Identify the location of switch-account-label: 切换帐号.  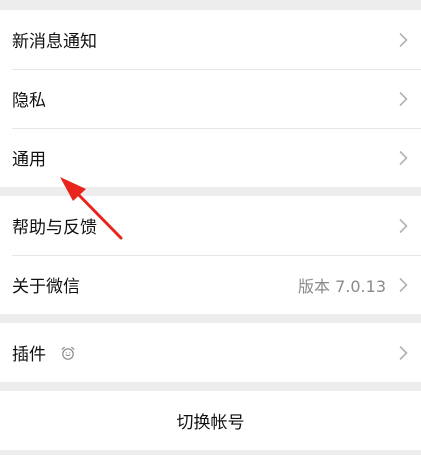
(210, 423).